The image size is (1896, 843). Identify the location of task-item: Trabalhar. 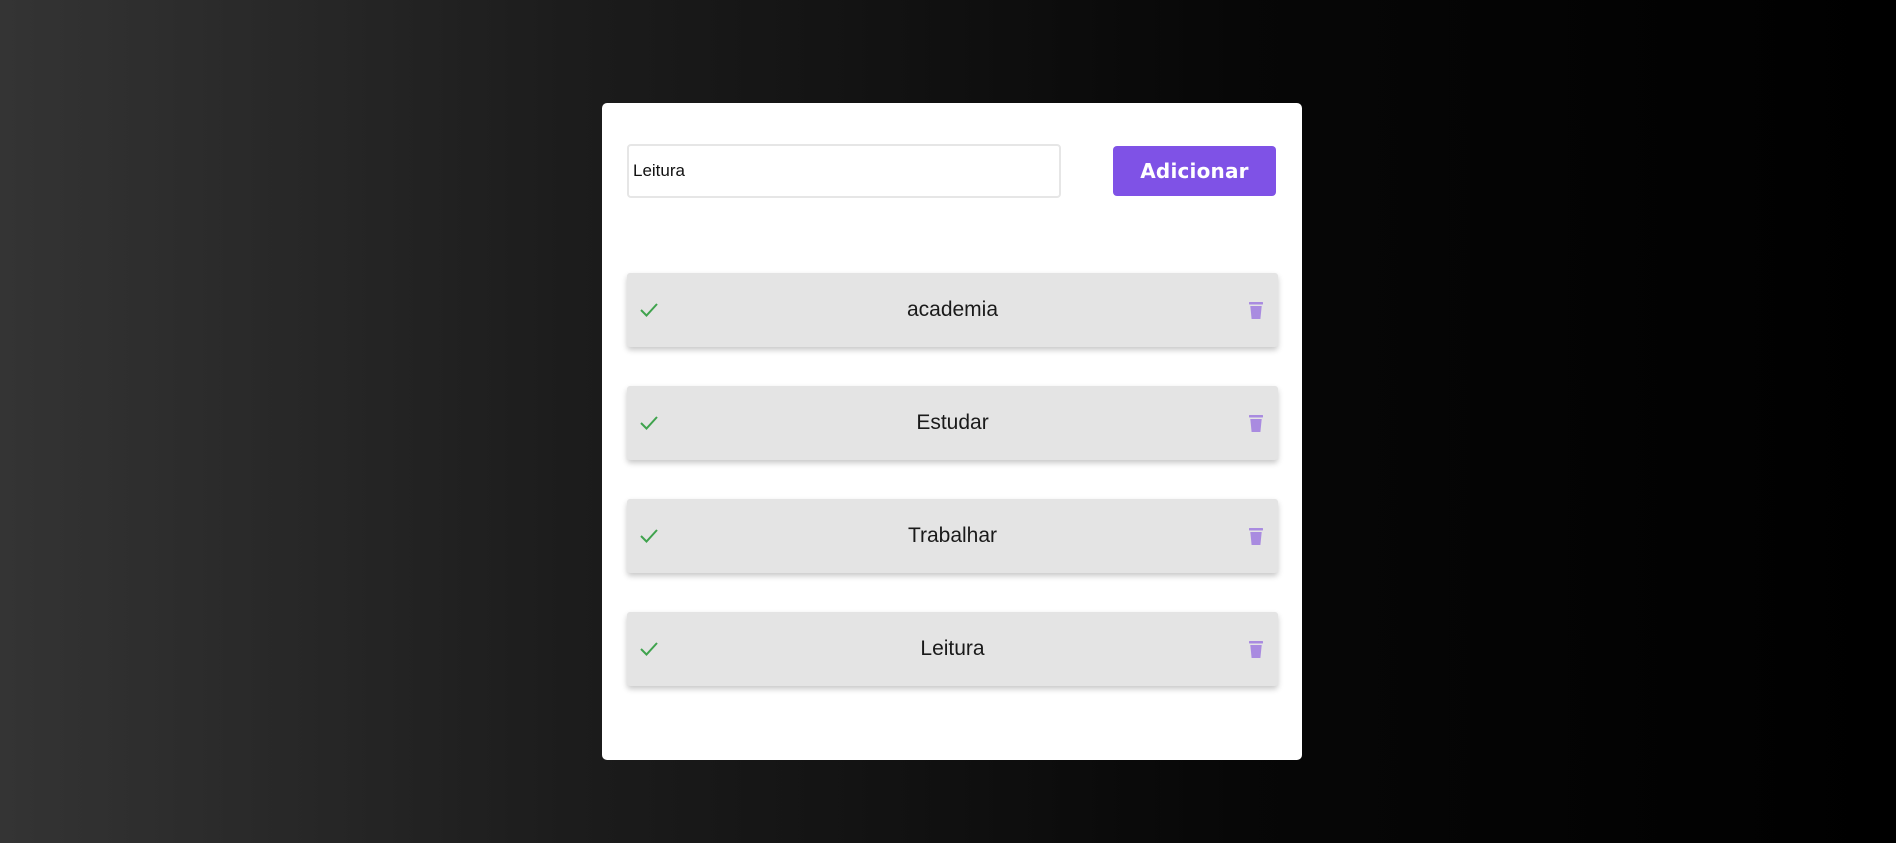
(952, 536).